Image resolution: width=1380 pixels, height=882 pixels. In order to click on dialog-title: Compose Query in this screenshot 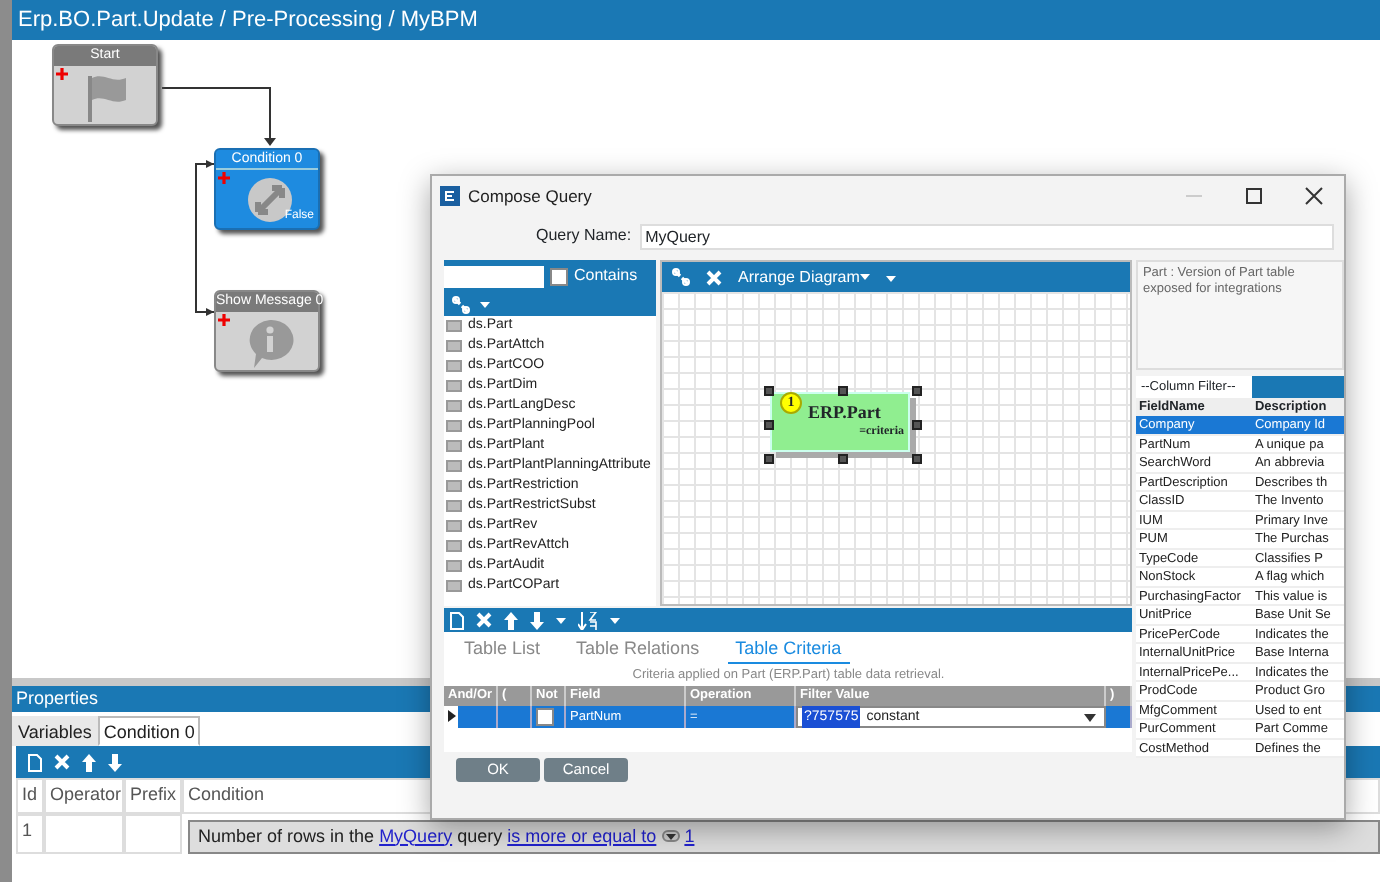, I will do `click(530, 196)`.